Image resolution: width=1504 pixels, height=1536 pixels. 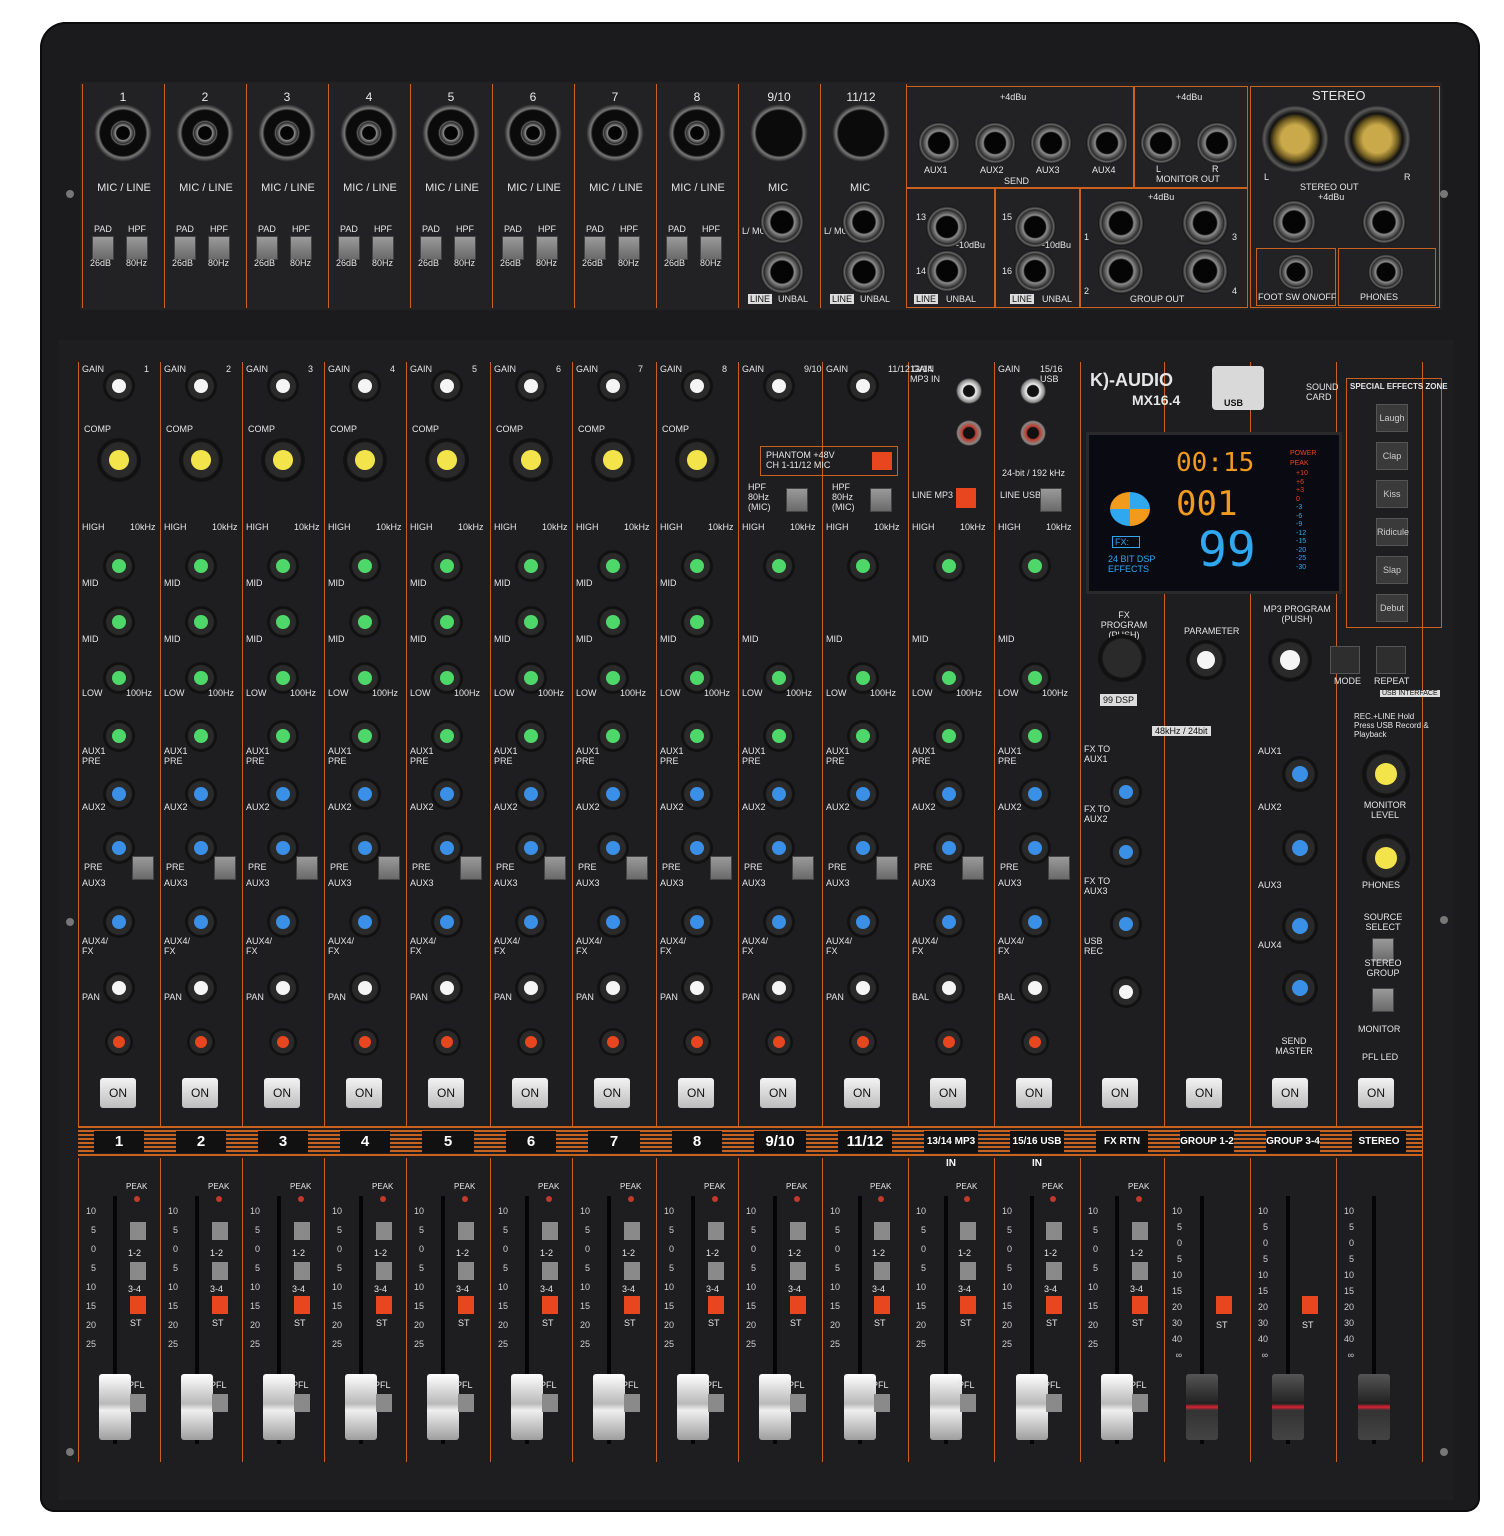 What do you see at coordinates (882, 461) in the screenshot?
I see `phantom-button` at bounding box center [882, 461].